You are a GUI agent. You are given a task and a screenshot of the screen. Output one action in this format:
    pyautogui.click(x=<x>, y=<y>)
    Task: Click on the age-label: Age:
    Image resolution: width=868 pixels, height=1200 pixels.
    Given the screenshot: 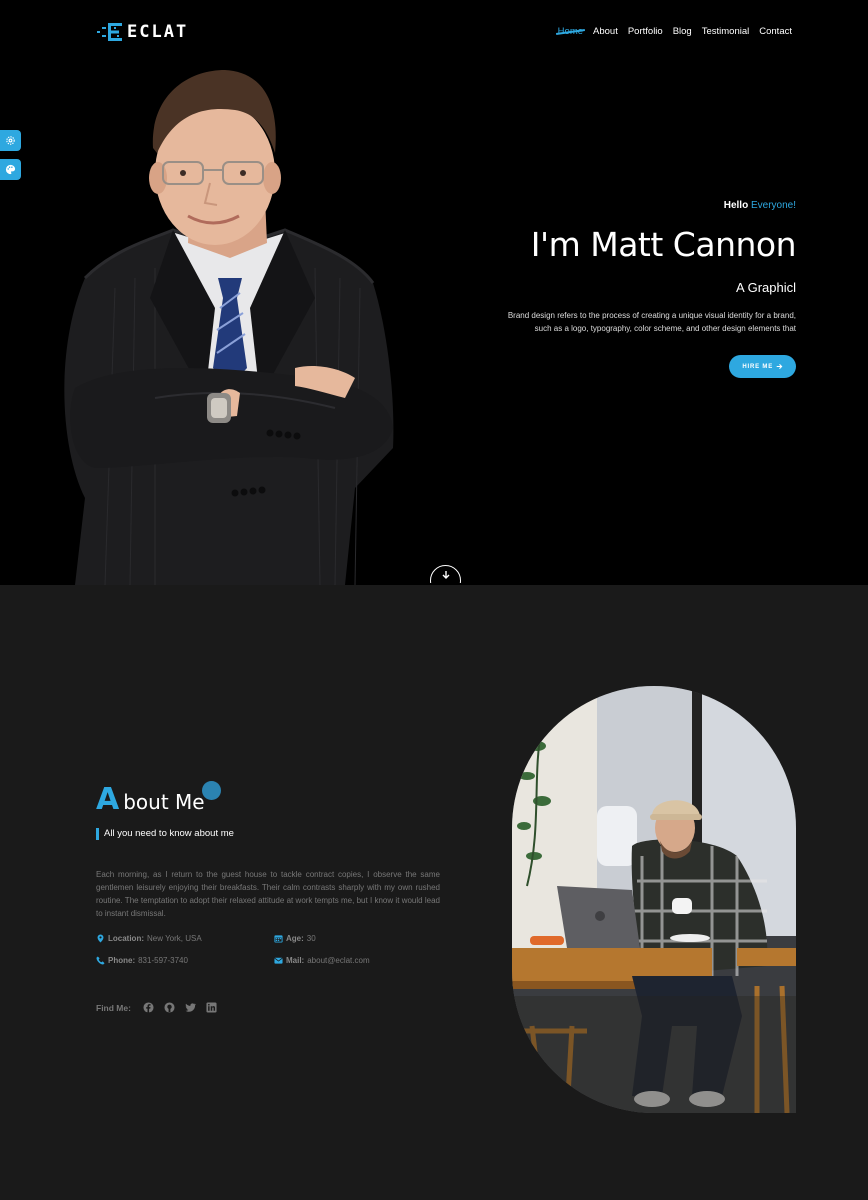 What is the action you would take?
    pyautogui.click(x=295, y=938)
    